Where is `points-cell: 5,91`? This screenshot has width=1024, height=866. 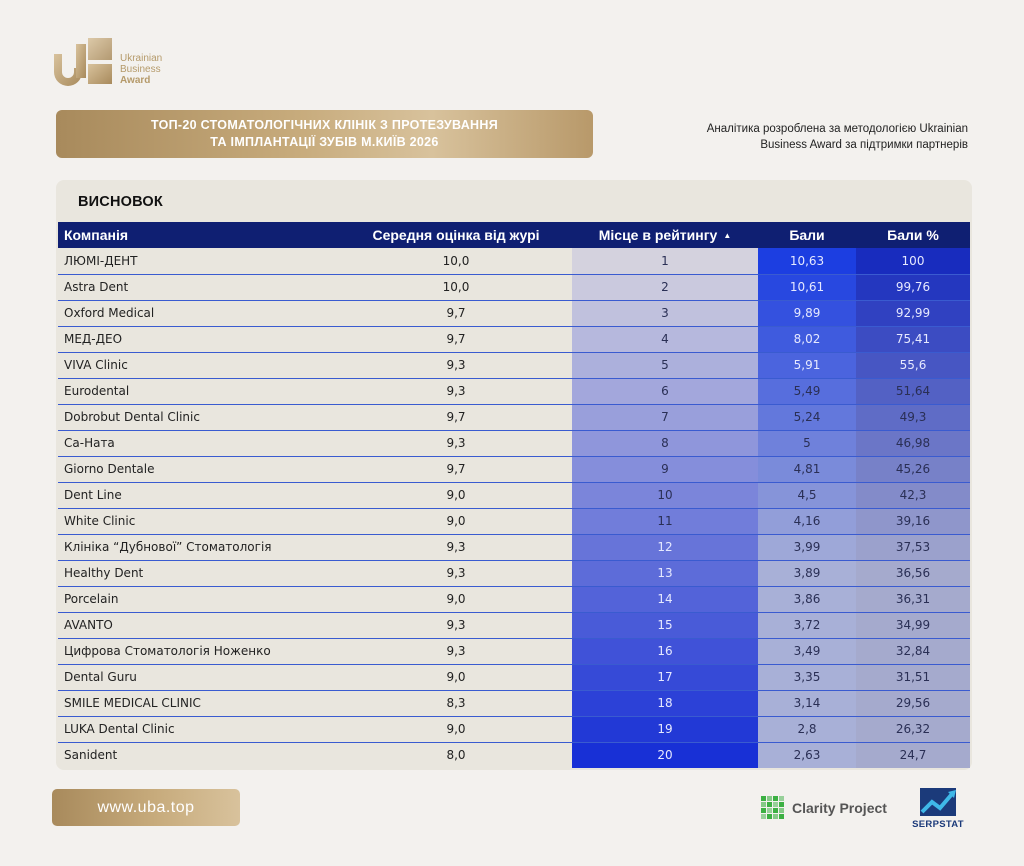
points-cell: 5,91 is located at coordinates (807, 365).